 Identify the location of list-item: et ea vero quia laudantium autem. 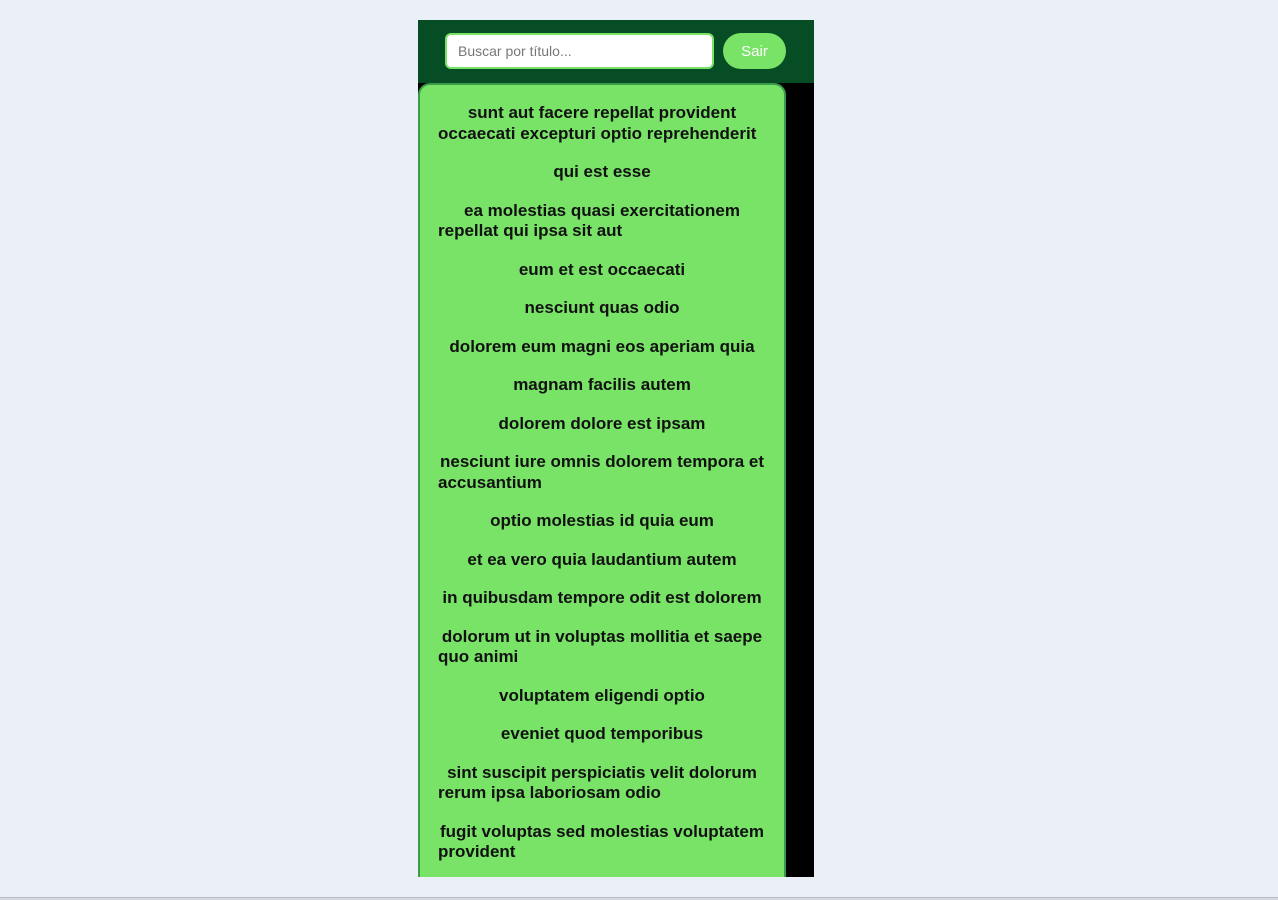
(602, 560).